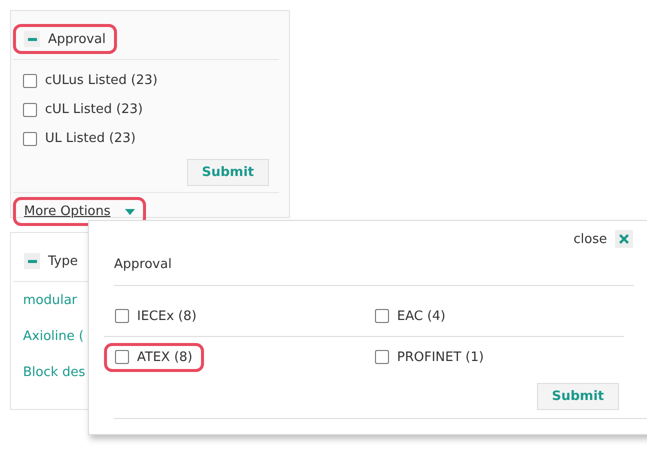 The height and width of the screenshot is (460, 647). Describe the element at coordinates (54, 372) in the screenshot. I see `filter-link: Block des` at that location.